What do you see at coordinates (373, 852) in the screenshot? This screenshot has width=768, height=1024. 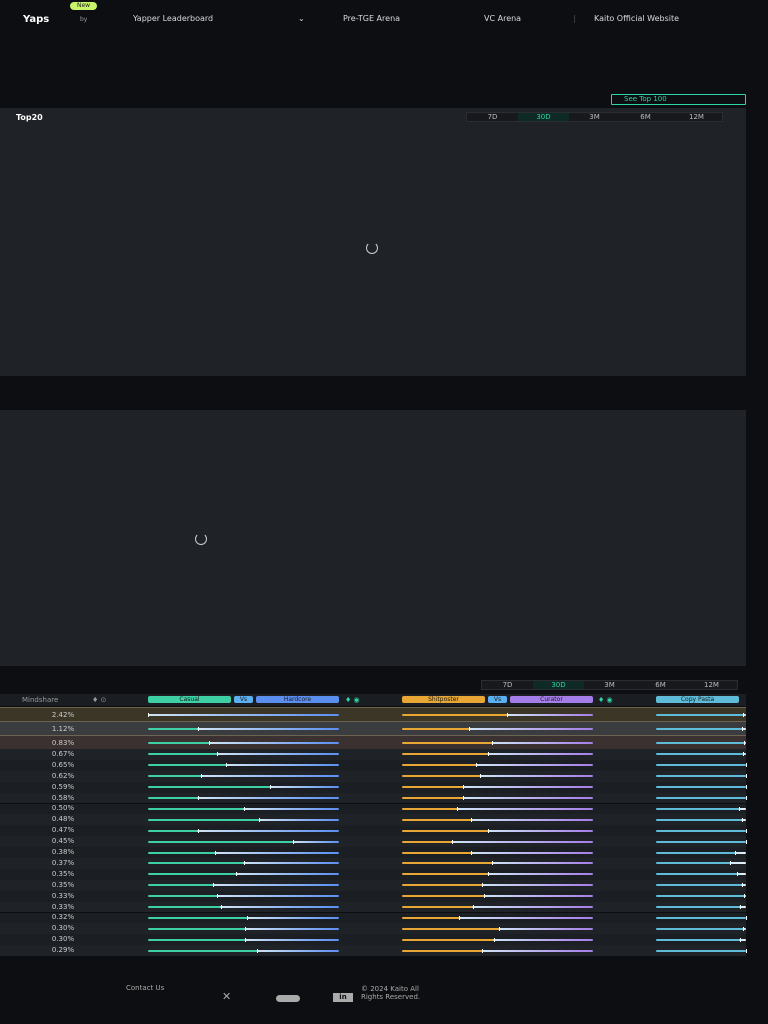 I see `table-row: 0.38%` at bounding box center [373, 852].